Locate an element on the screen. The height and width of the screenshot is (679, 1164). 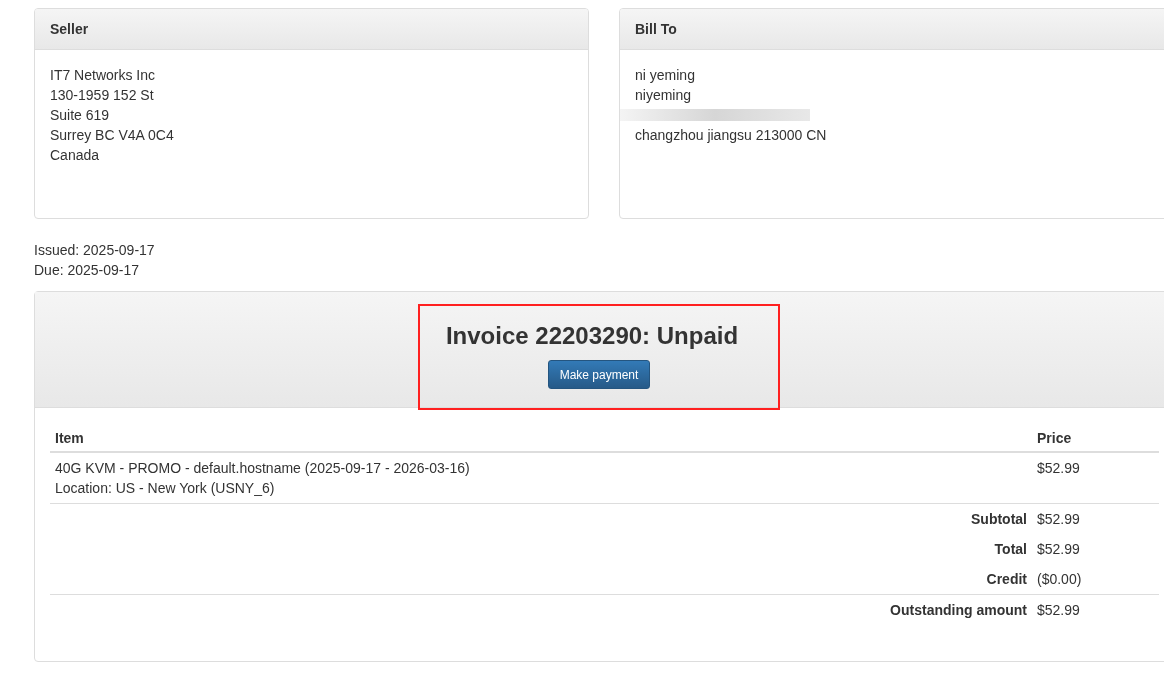
address-line: changzhou jiangsu 213000 CN is located at coordinates (731, 135).